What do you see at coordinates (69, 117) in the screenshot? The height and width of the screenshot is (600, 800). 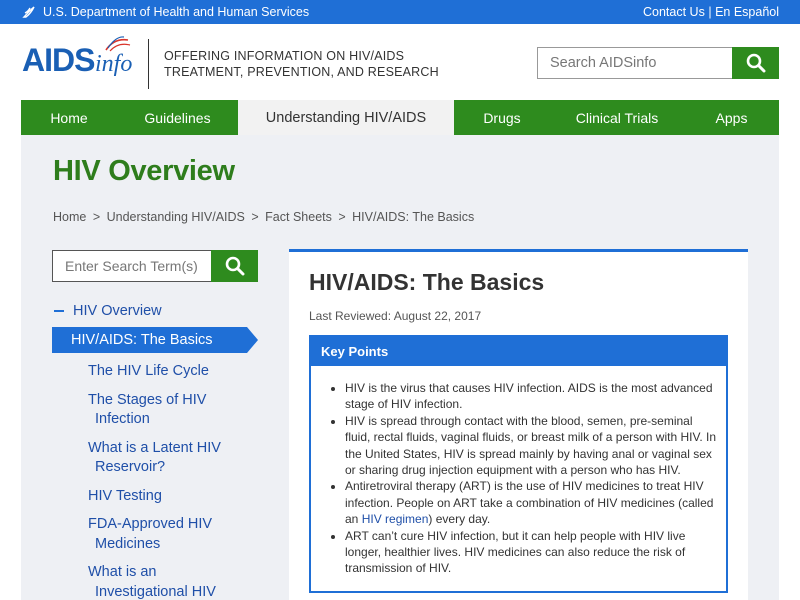 I see `nav-home: Home` at bounding box center [69, 117].